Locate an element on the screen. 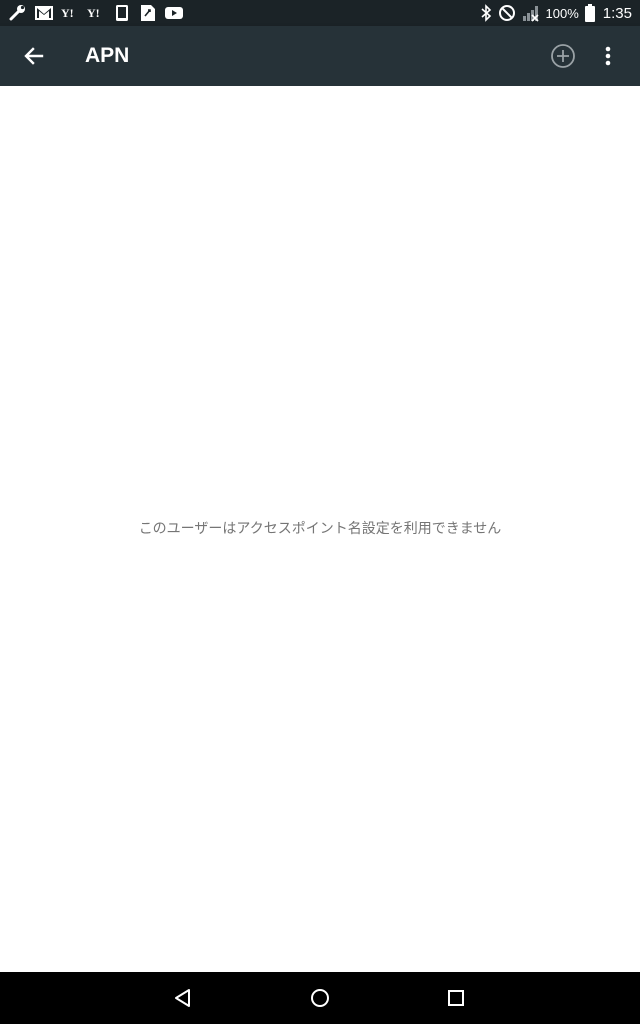 Image resolution: width=640 pixels, height=1024 pixels. page-title: APN is located at coordinates (107, 55).